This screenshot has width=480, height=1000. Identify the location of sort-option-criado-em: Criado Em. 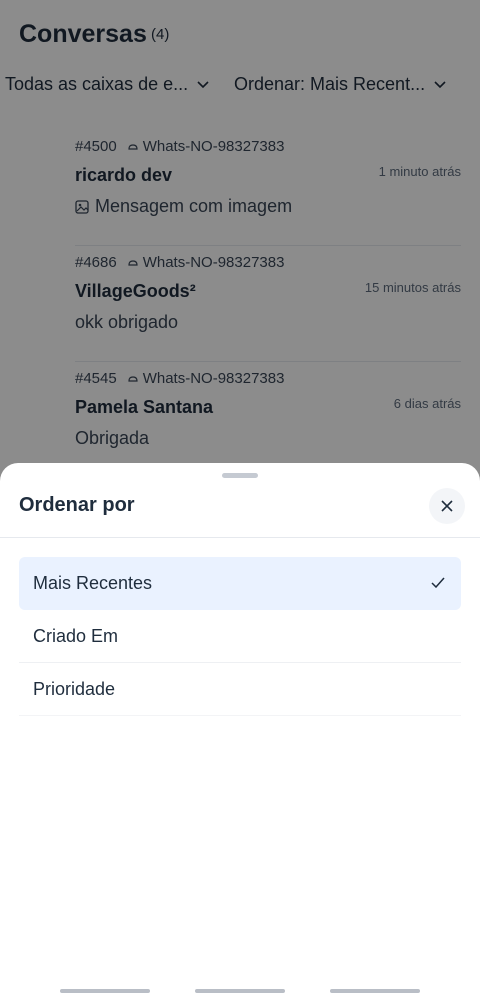
(240, 636).